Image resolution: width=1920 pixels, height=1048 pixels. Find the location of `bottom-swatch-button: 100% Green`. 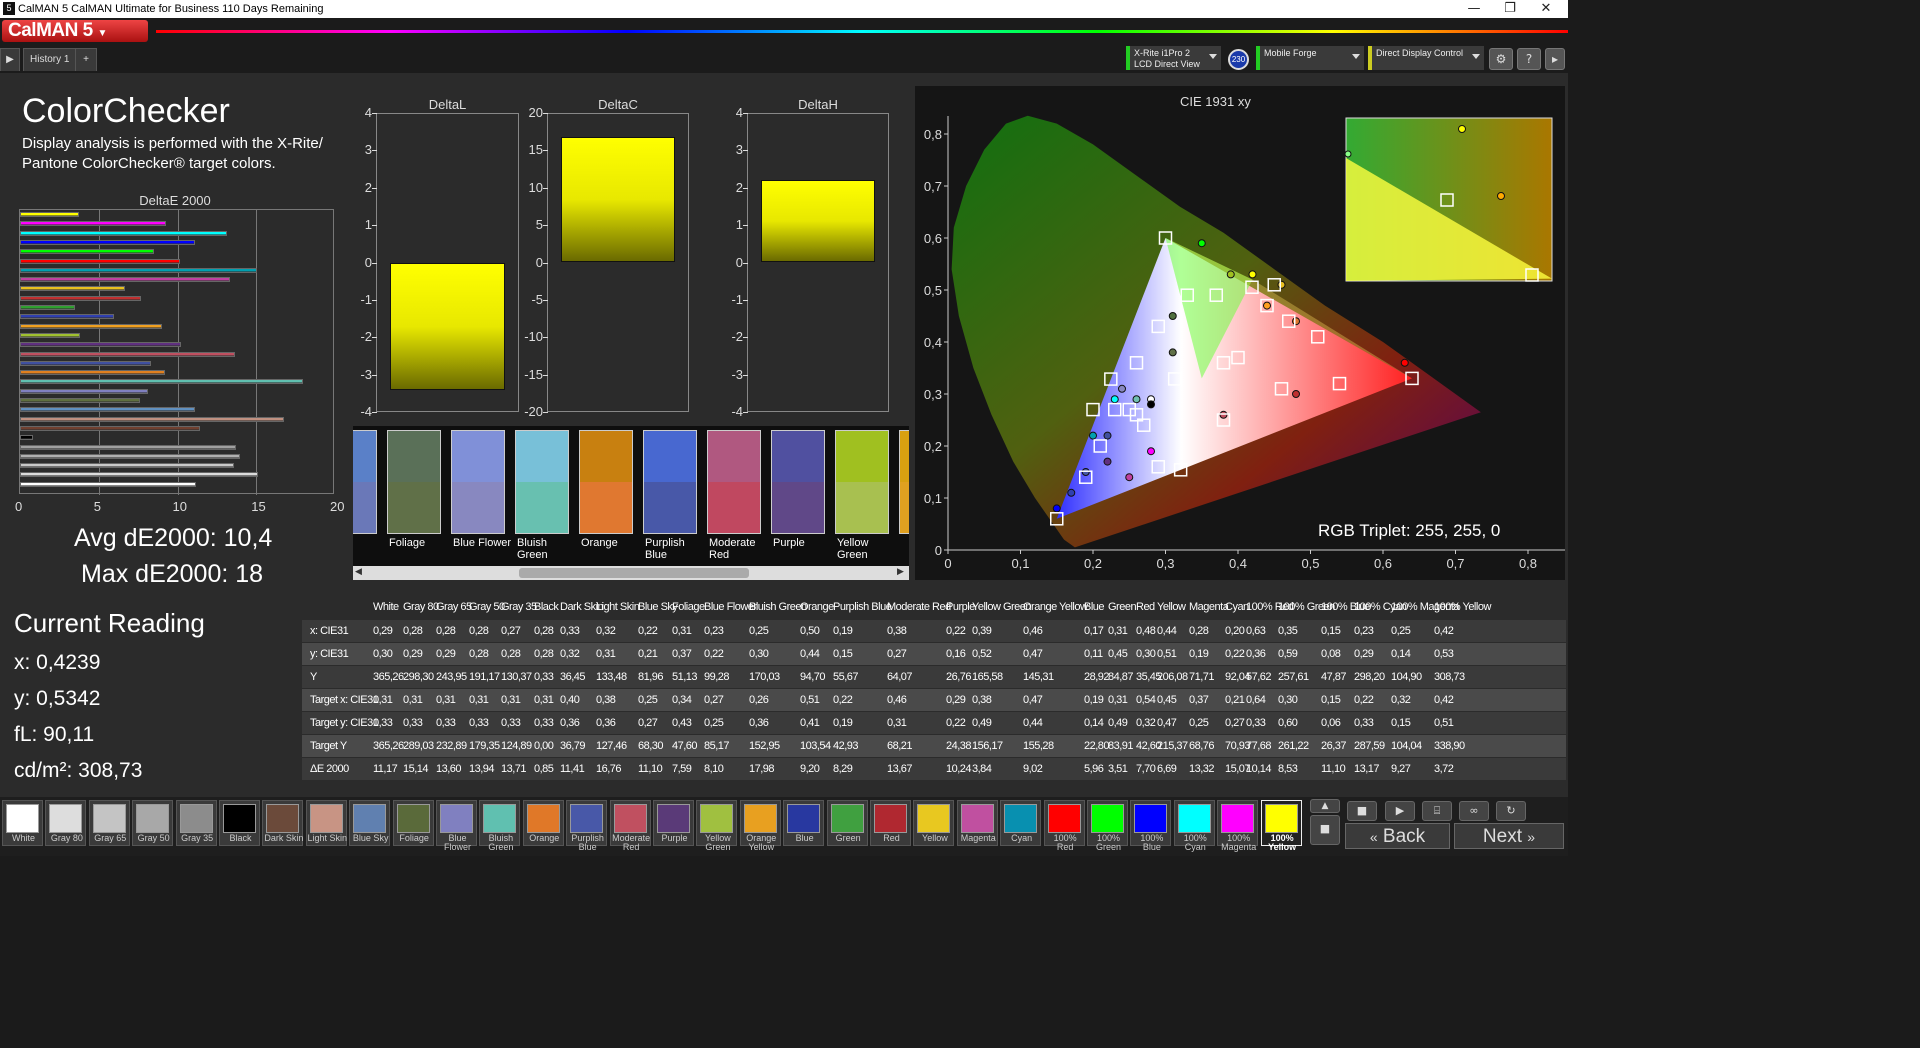

bottom-swatch-button: 100% Green is located at coordinates (1107, 826).